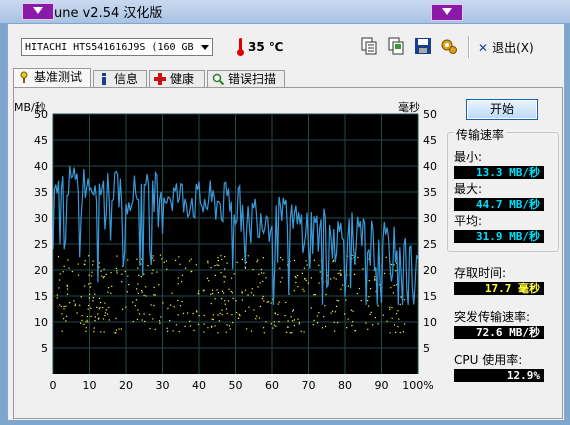  Describe the element at coordinates (108, 13) in the screenshot. I see `window-title: une v2.54 汉化版` at that location.